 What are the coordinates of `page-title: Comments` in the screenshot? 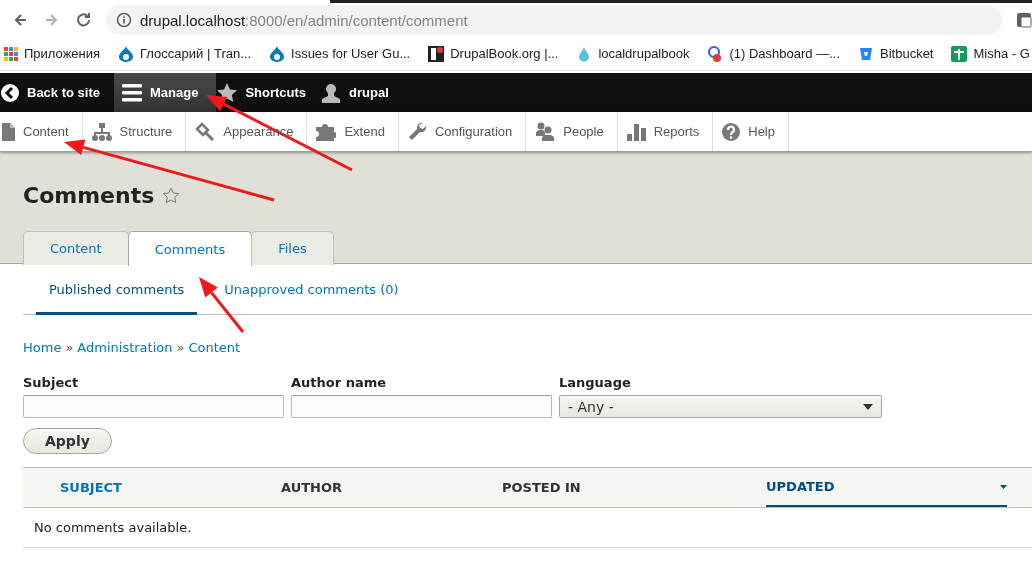 It's located at (89, 195).